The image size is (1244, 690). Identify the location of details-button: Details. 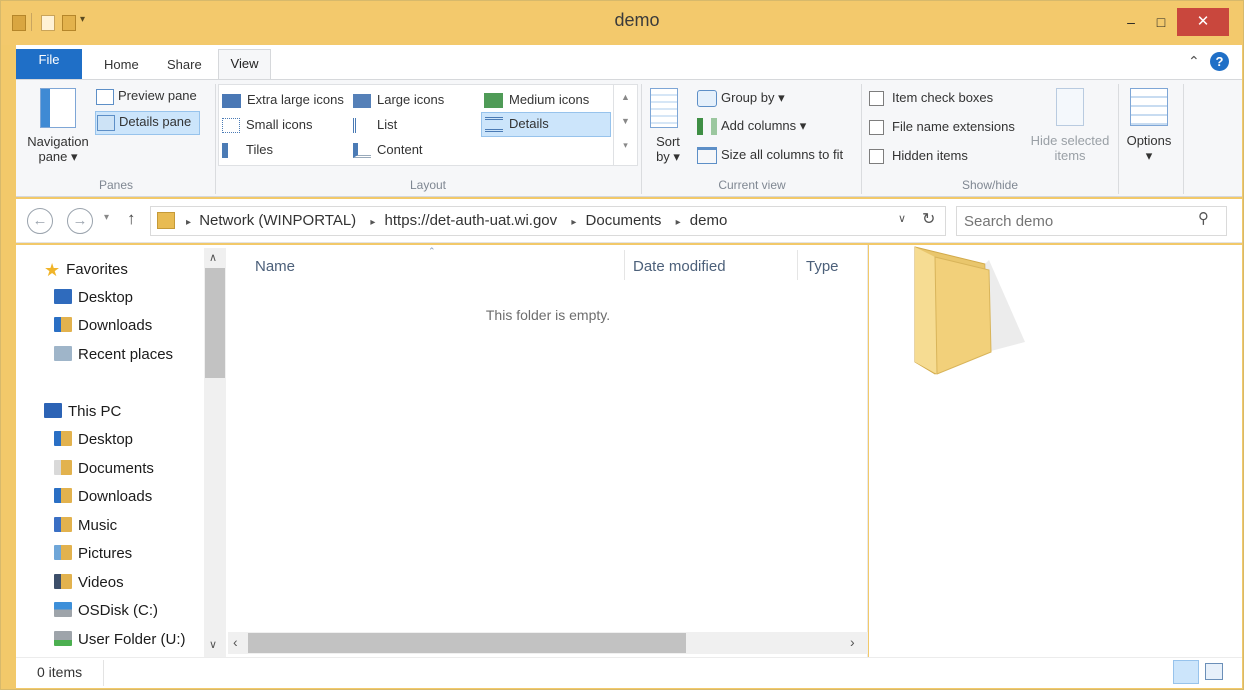
(546, 124).